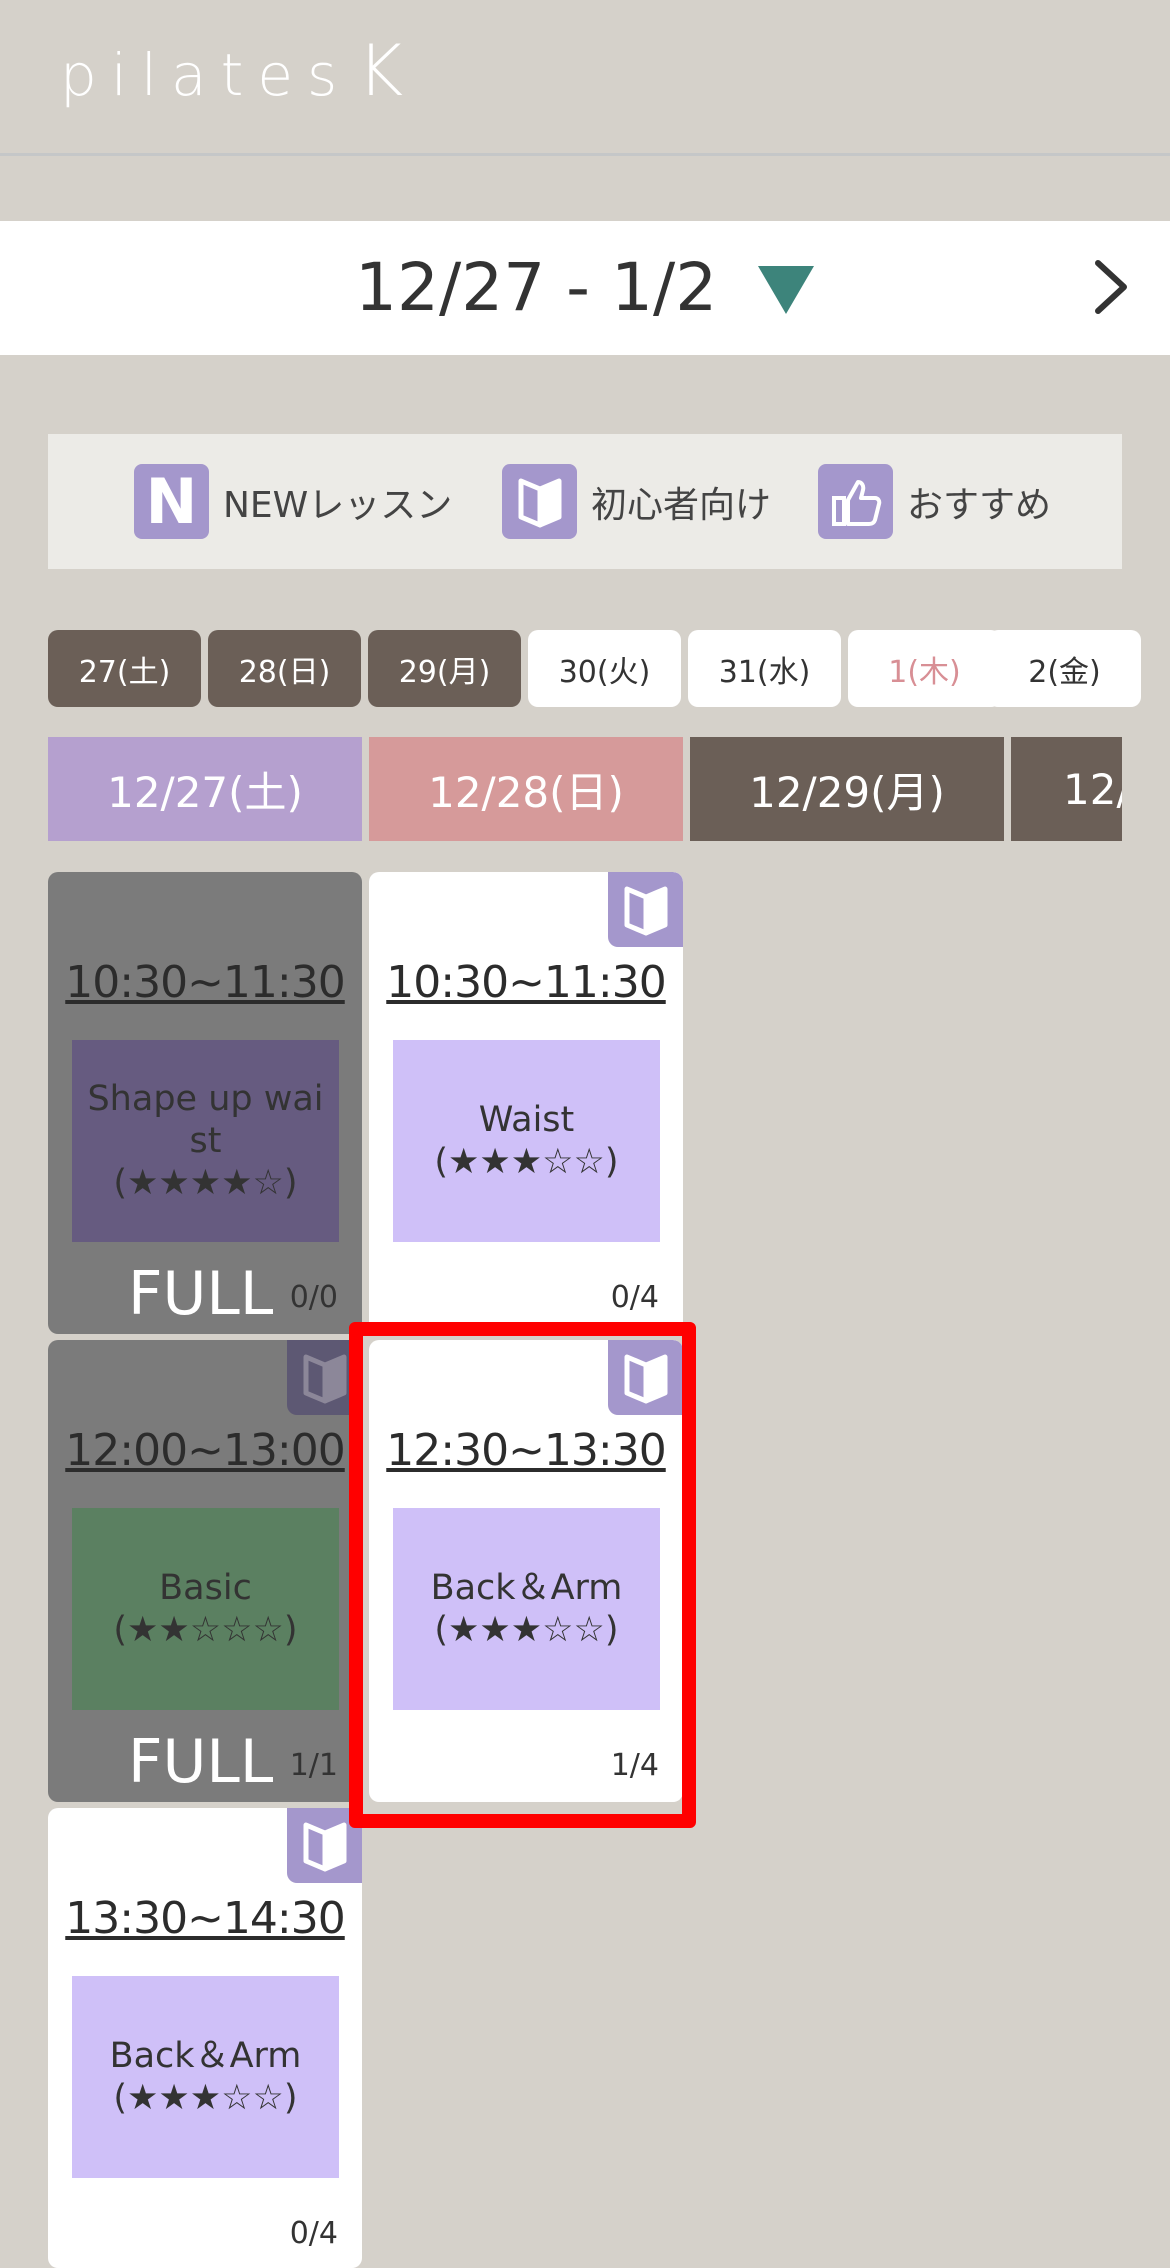  Describe the element at coordinates (764, 668) in the screenshot. I see `day-tab-31: 31(水)` at that location.